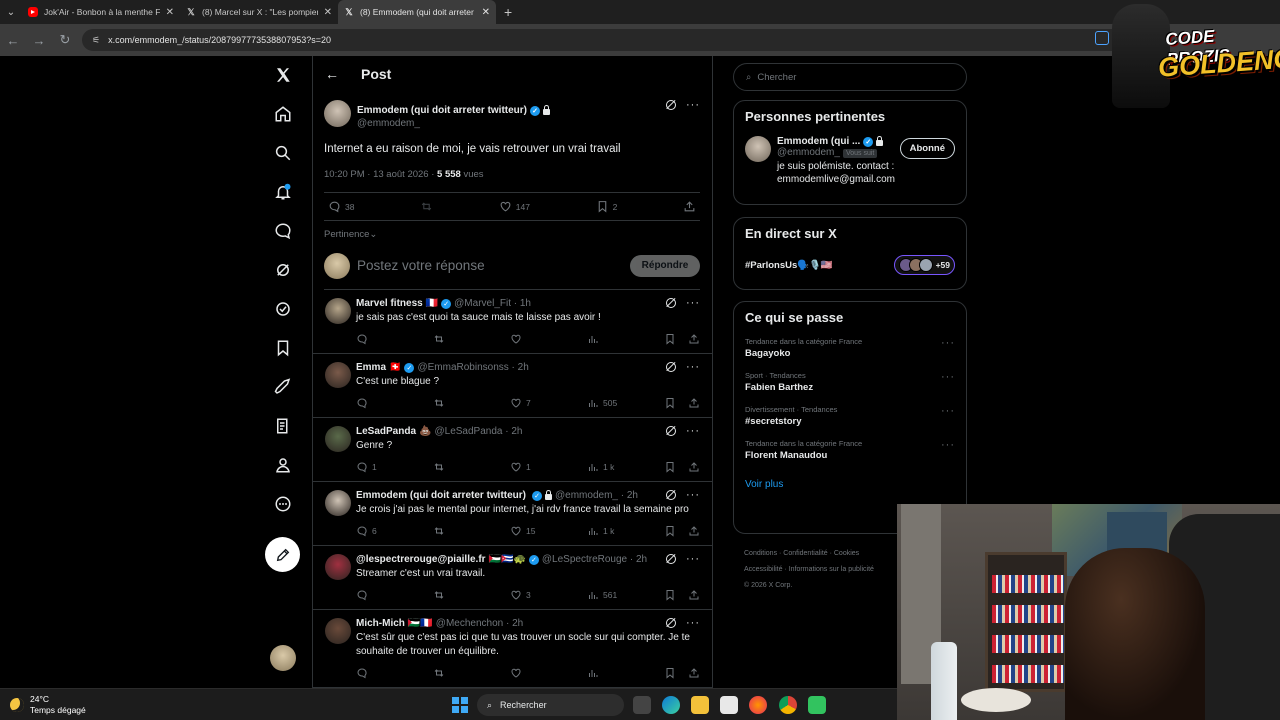  Describe the element at coordinates (642, 705) in the screenshot. I see `task-view-icon` at that location.